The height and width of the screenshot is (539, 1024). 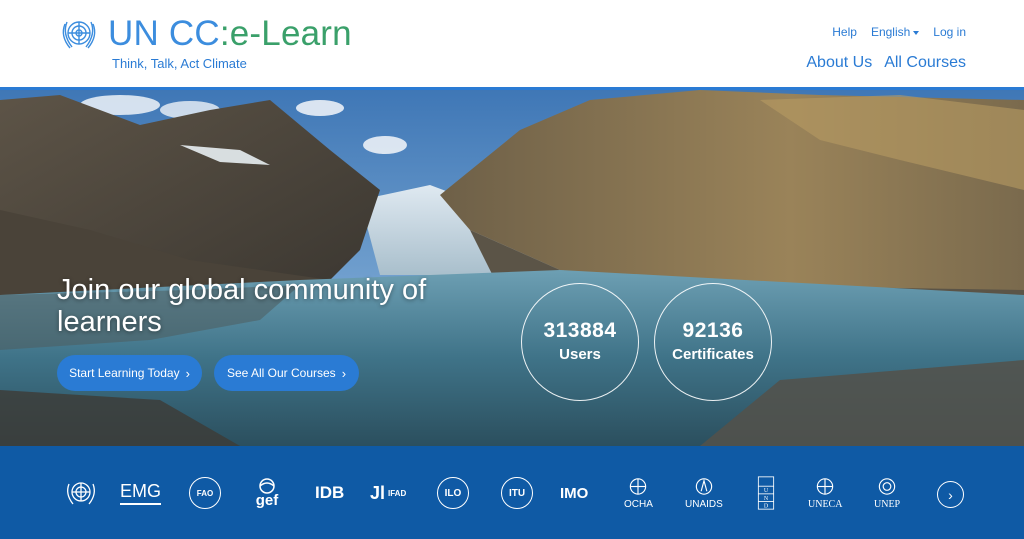 What do you see at coordinates (580, 330) in the screenshot?
I see `users-count: 313884` at bounding box center [580, 330].